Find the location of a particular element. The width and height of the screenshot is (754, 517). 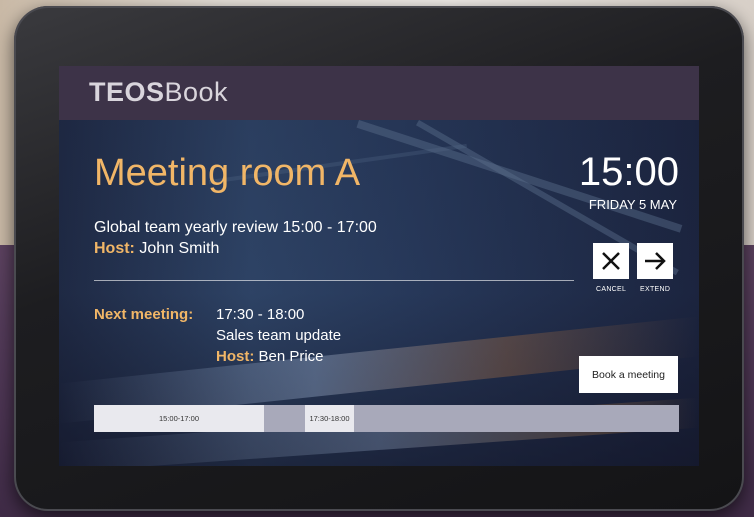

close-icon is located at coordinates (611, 261).